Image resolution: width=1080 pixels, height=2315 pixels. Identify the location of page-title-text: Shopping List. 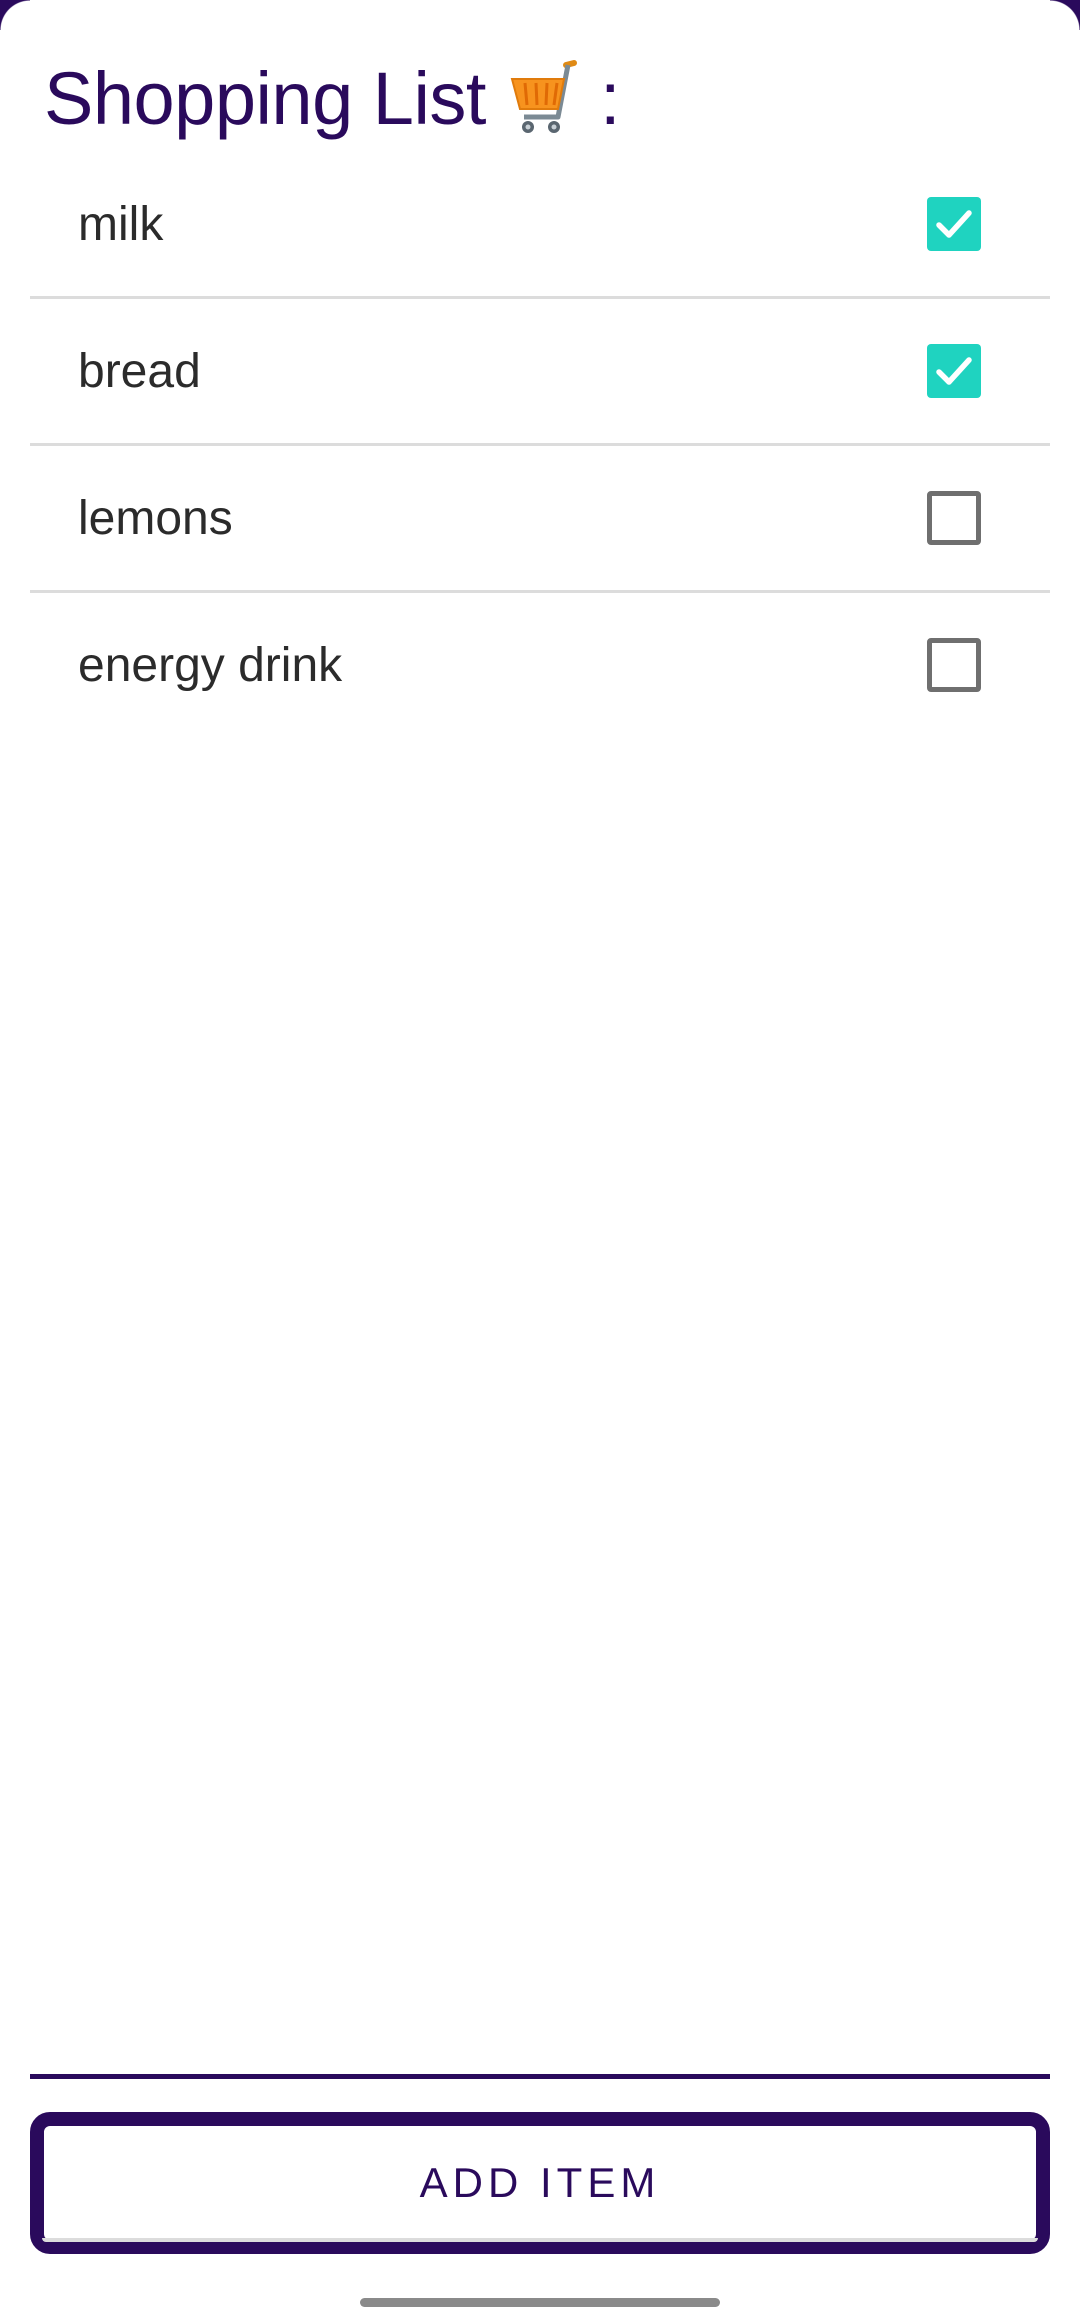
(265, 98).